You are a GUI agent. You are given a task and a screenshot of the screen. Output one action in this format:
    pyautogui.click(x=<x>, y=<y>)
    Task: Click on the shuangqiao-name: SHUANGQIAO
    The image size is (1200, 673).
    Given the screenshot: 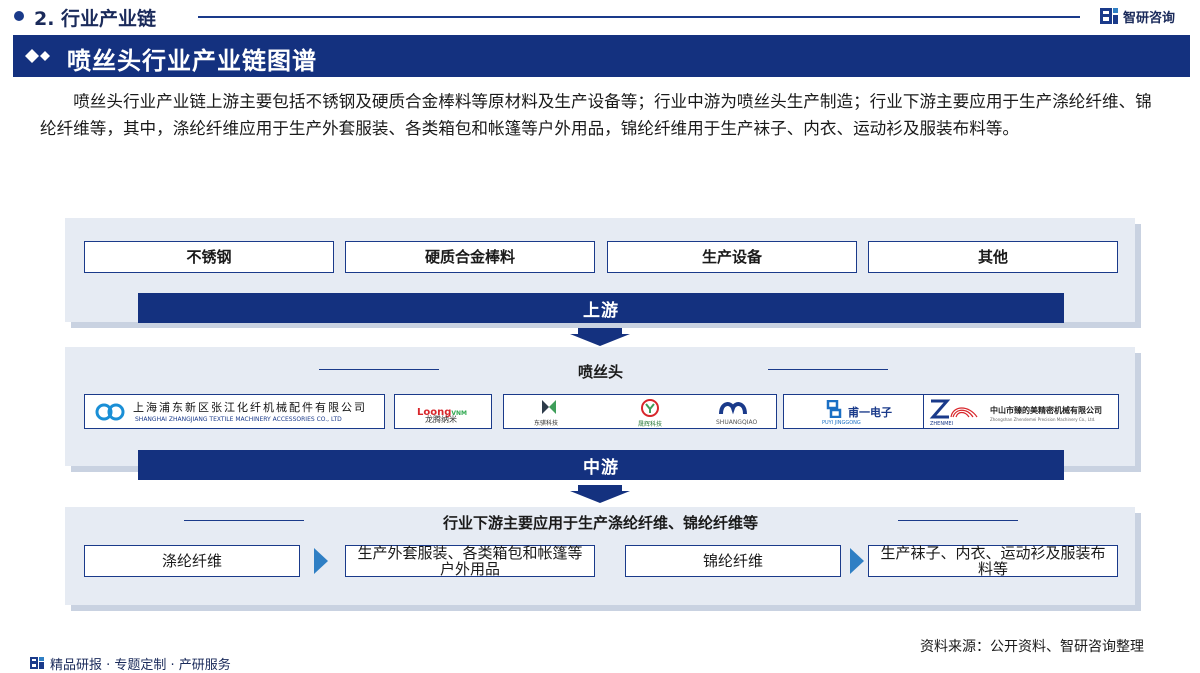 What is the action you would take?
    pyautogui.click(x=737, y=422)
    